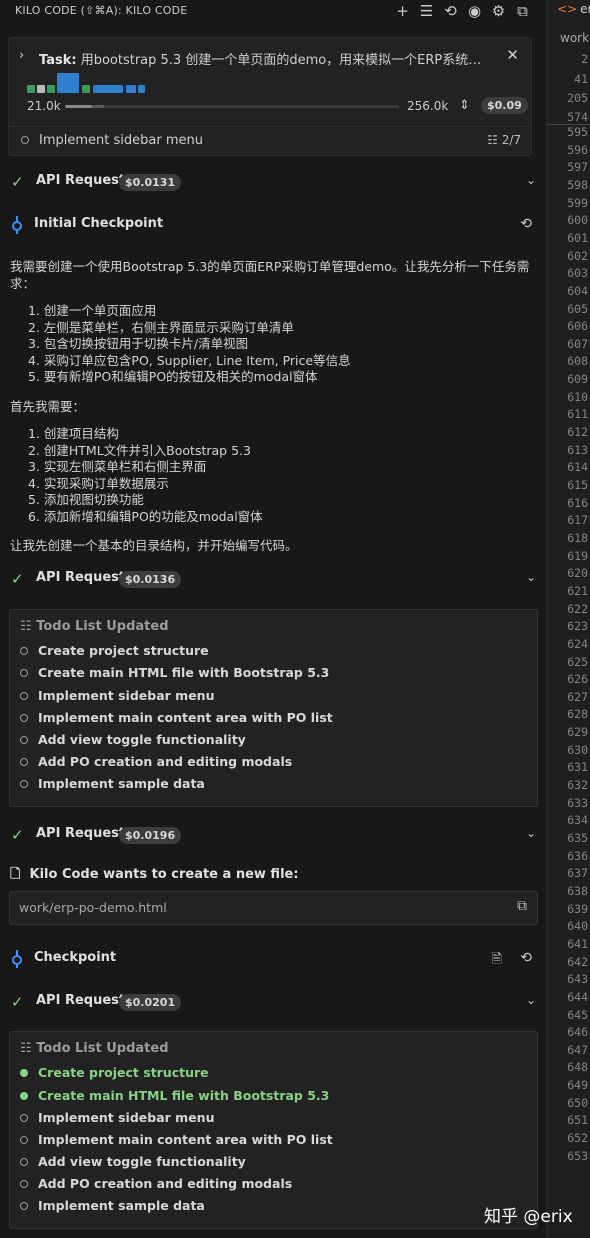 This screenshot has height=1238, width=590. I want to click on breadcrumb: work, so click(574, 38).